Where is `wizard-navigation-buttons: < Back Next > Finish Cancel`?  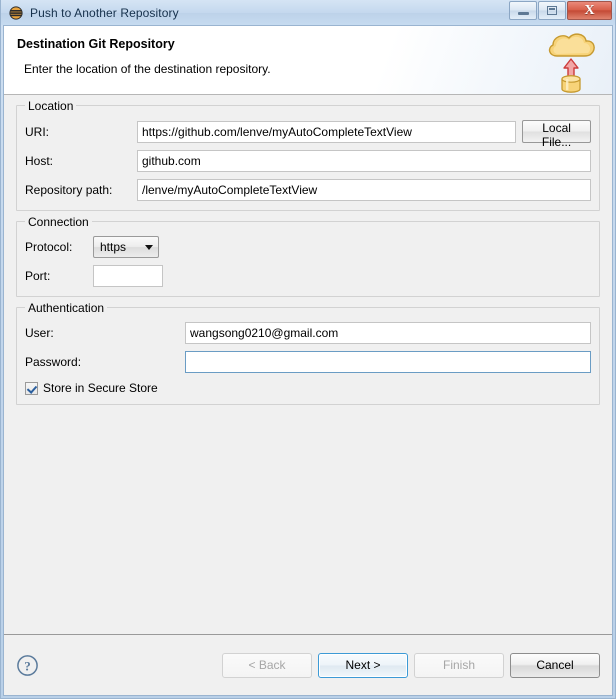
wizard-navigation-buttons: < Back Next > Finish Cancel is located at coordinates (411, 665).